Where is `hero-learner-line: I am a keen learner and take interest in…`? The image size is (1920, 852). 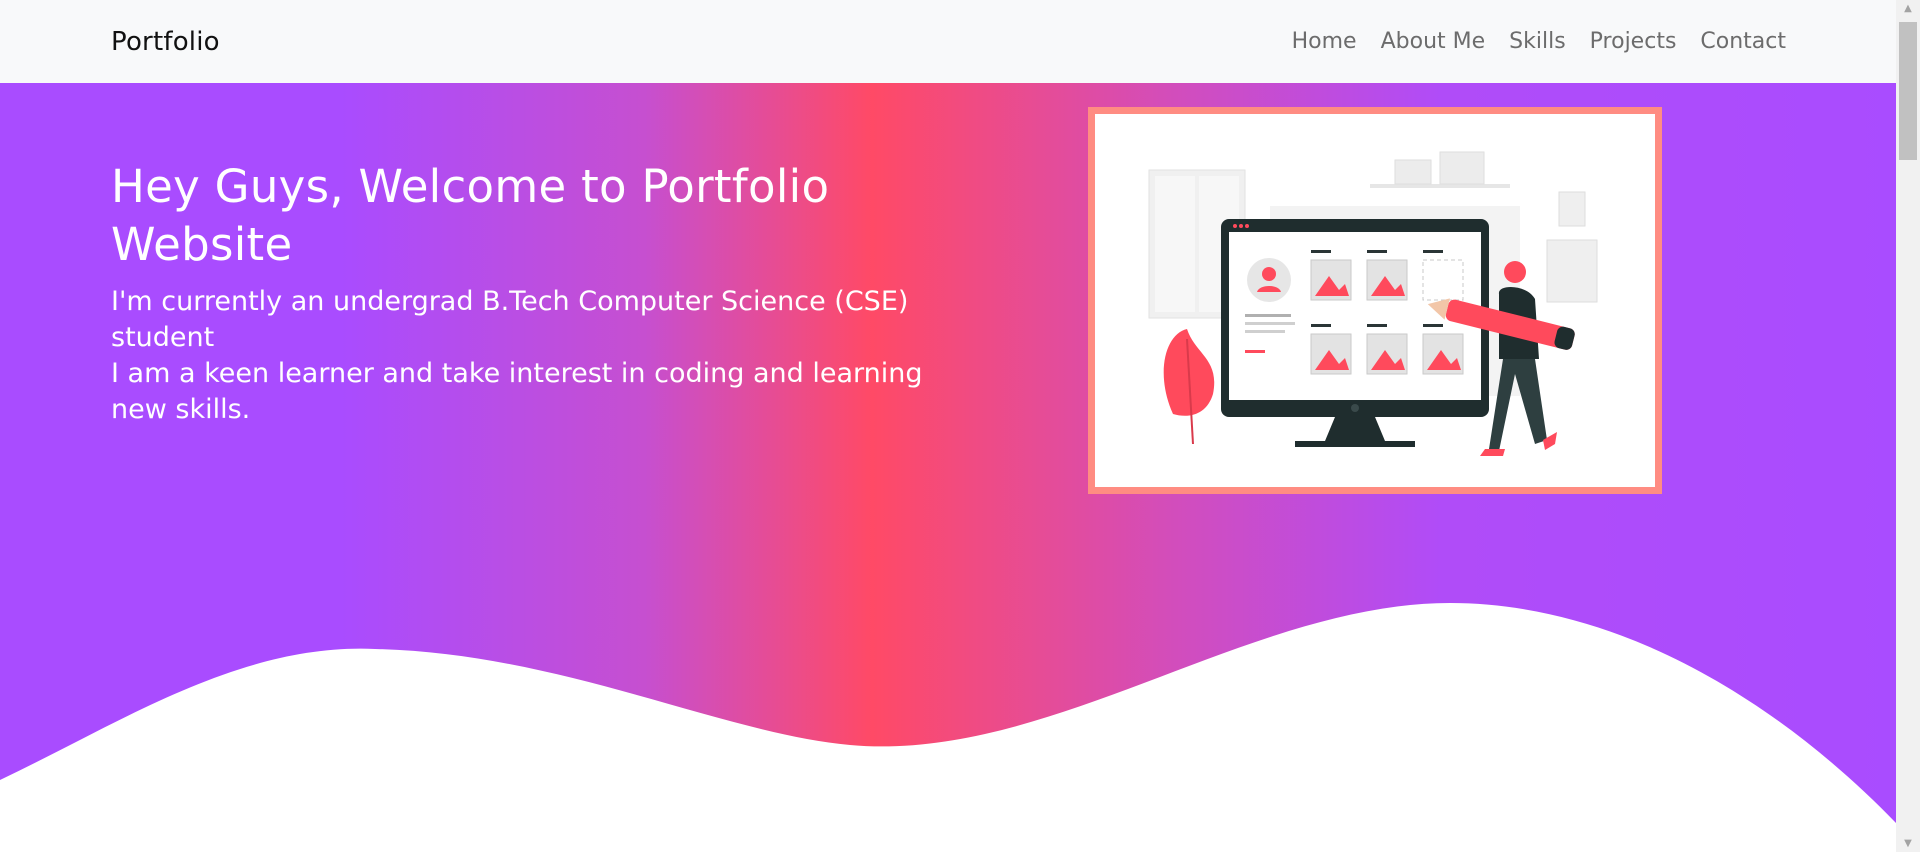 hero-learner-line: I am a keen learner and take interest in… is located at coordinates (517, 391).